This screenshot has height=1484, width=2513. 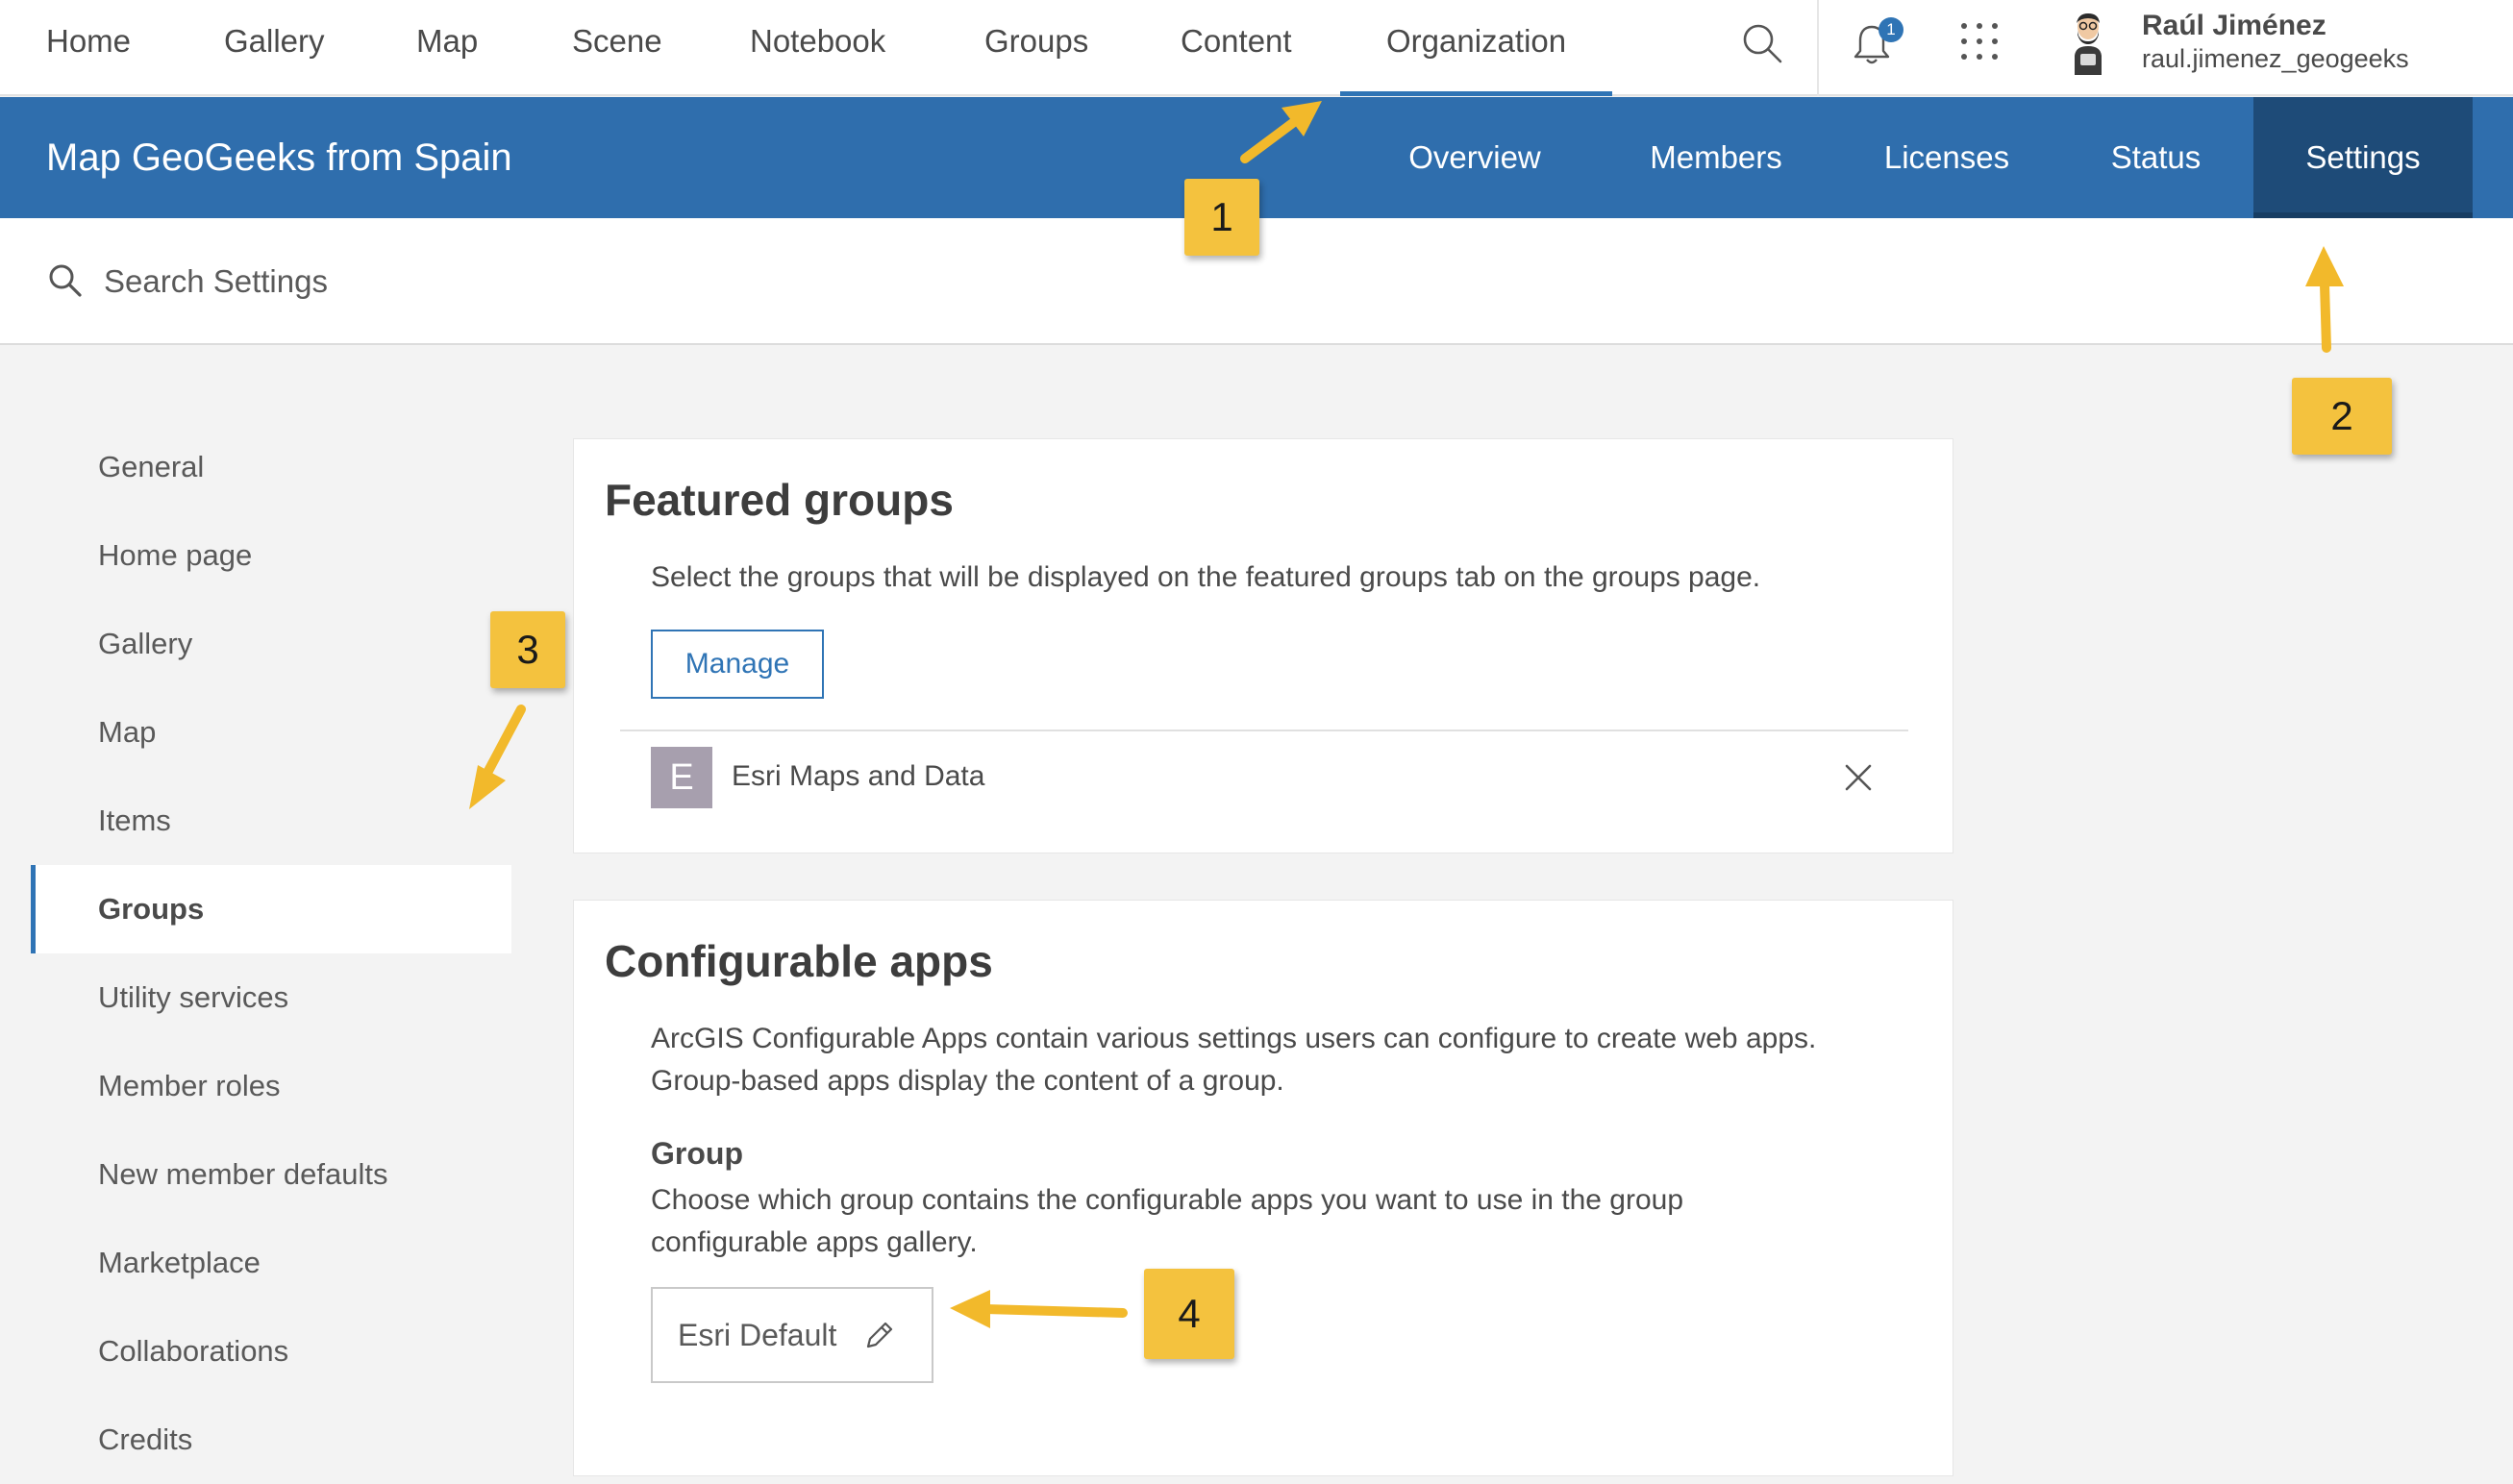 What do you see at coordinates (858, 776) in the screenshot?
I see `group-name: Esri Maps and Data` at bounding box center [858, 776].